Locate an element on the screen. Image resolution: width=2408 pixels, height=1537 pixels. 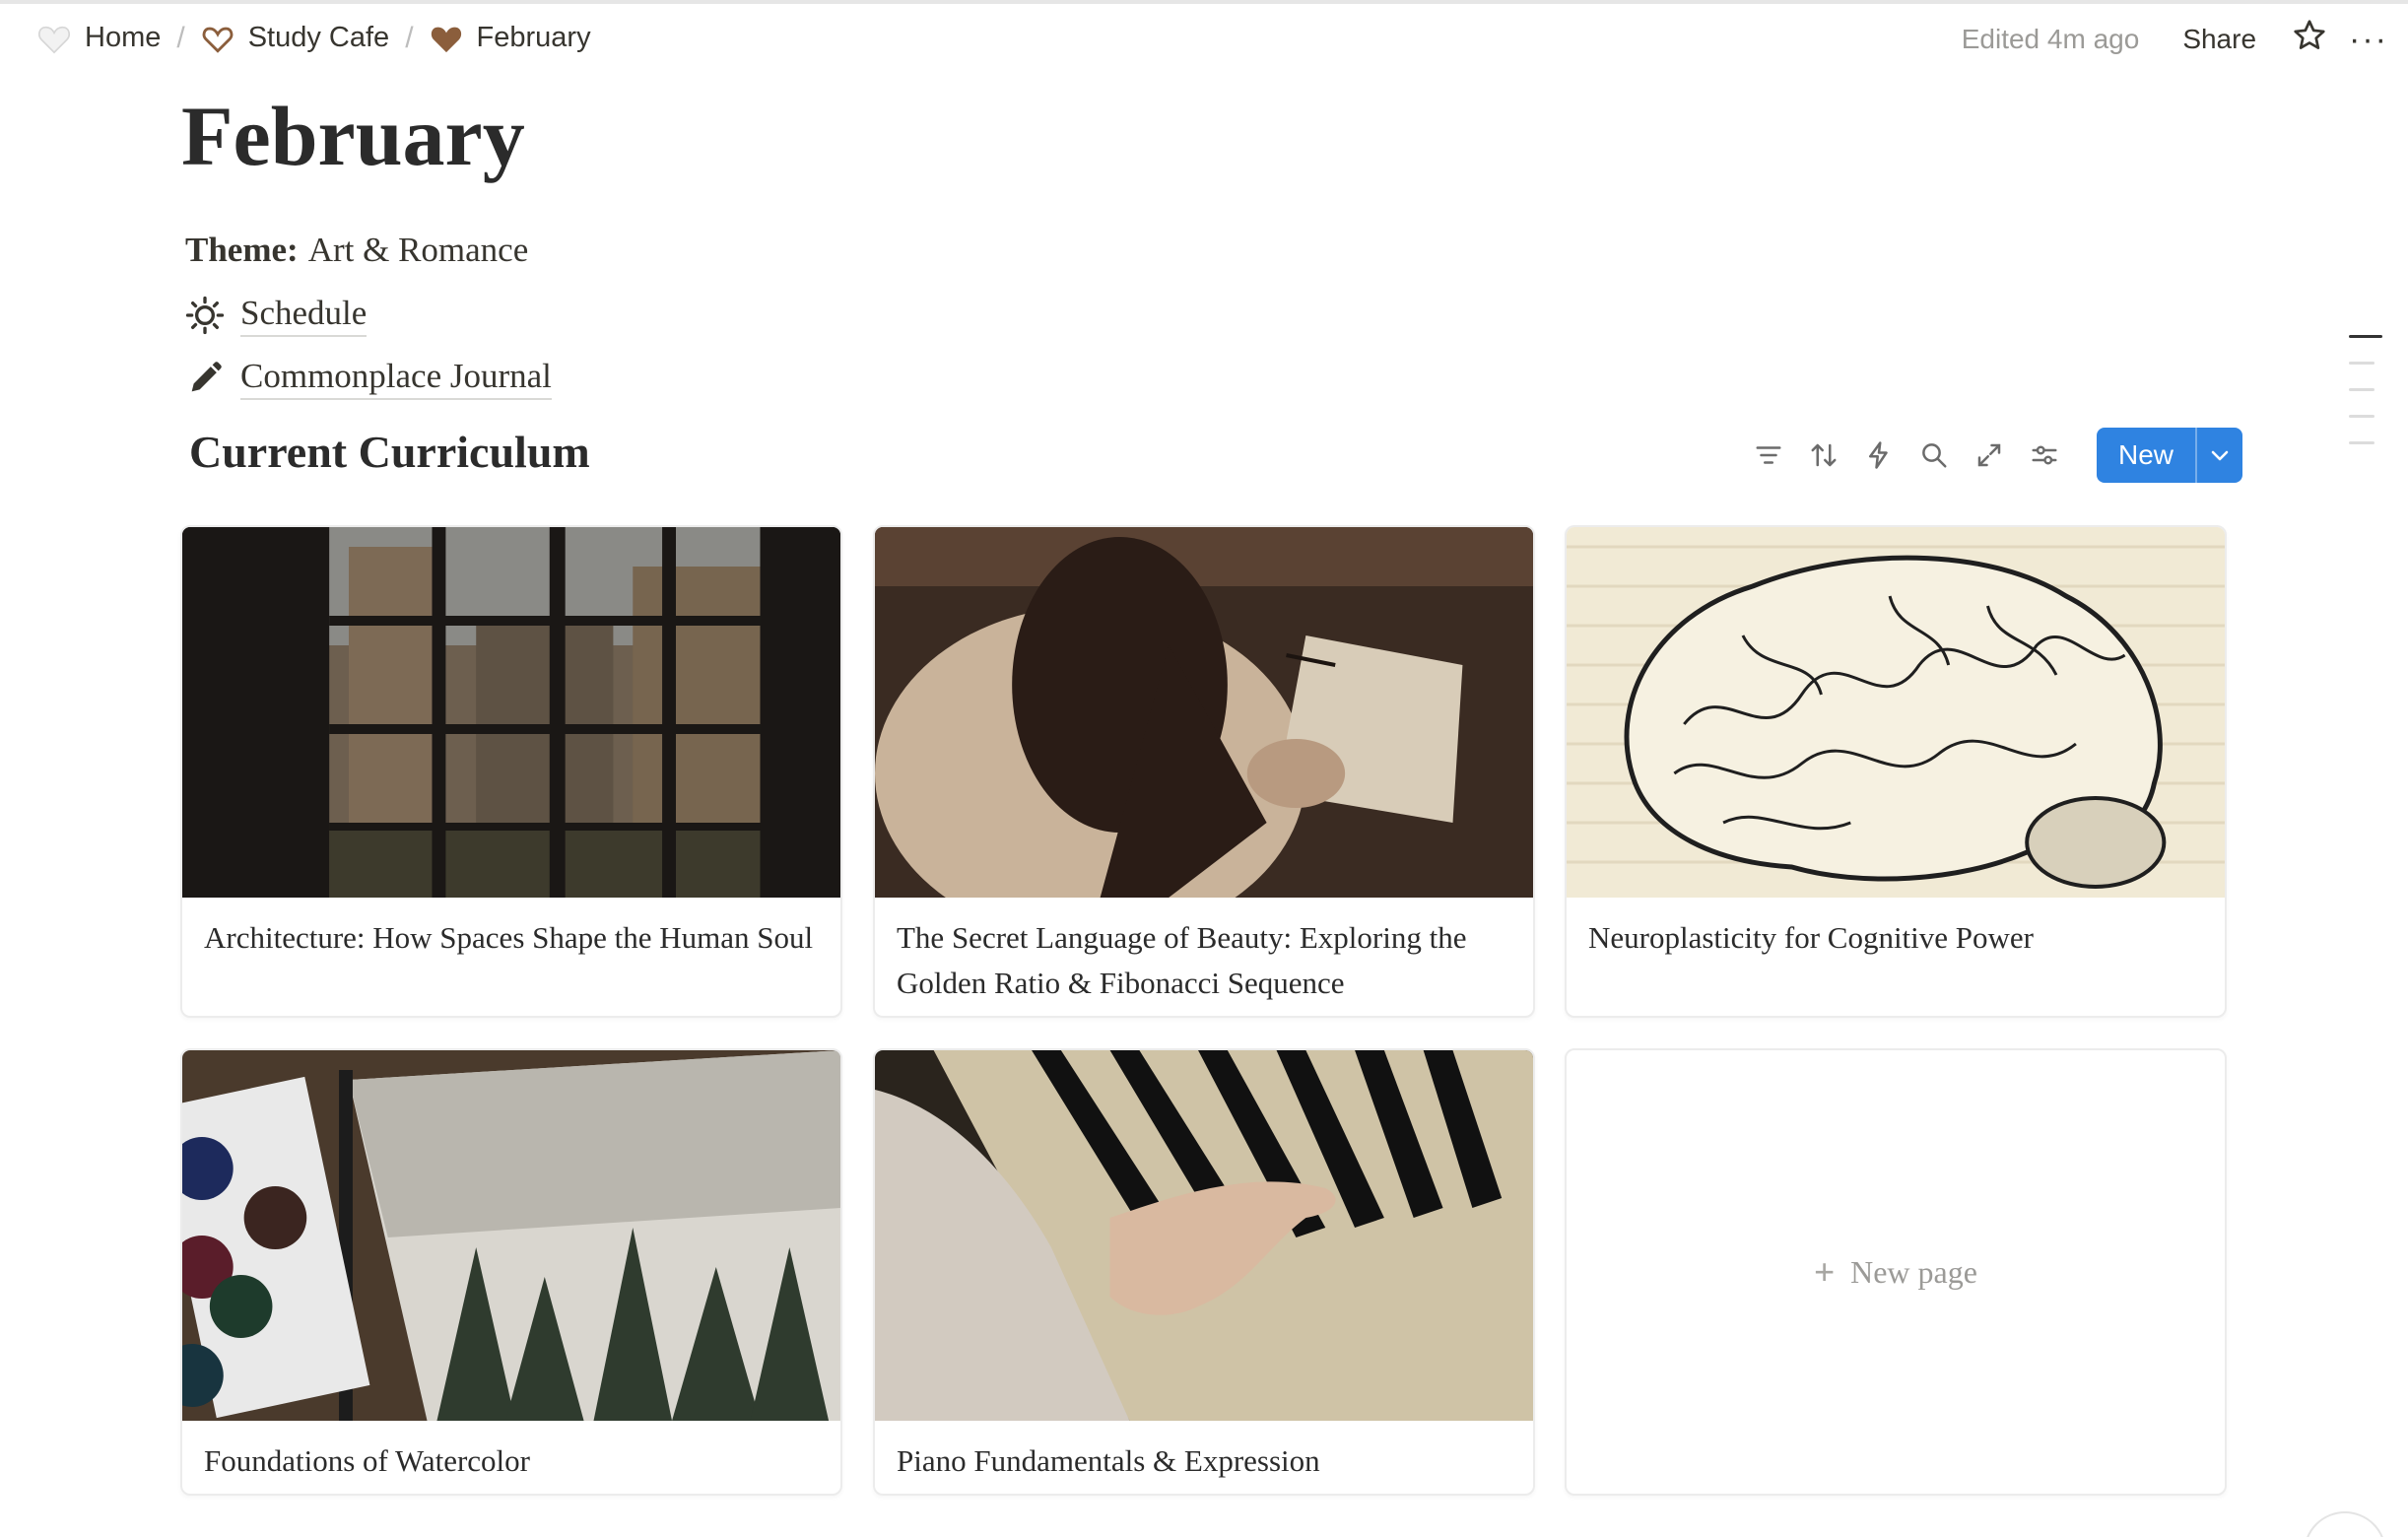
new-button: New is located at coordinates (2170, 456).